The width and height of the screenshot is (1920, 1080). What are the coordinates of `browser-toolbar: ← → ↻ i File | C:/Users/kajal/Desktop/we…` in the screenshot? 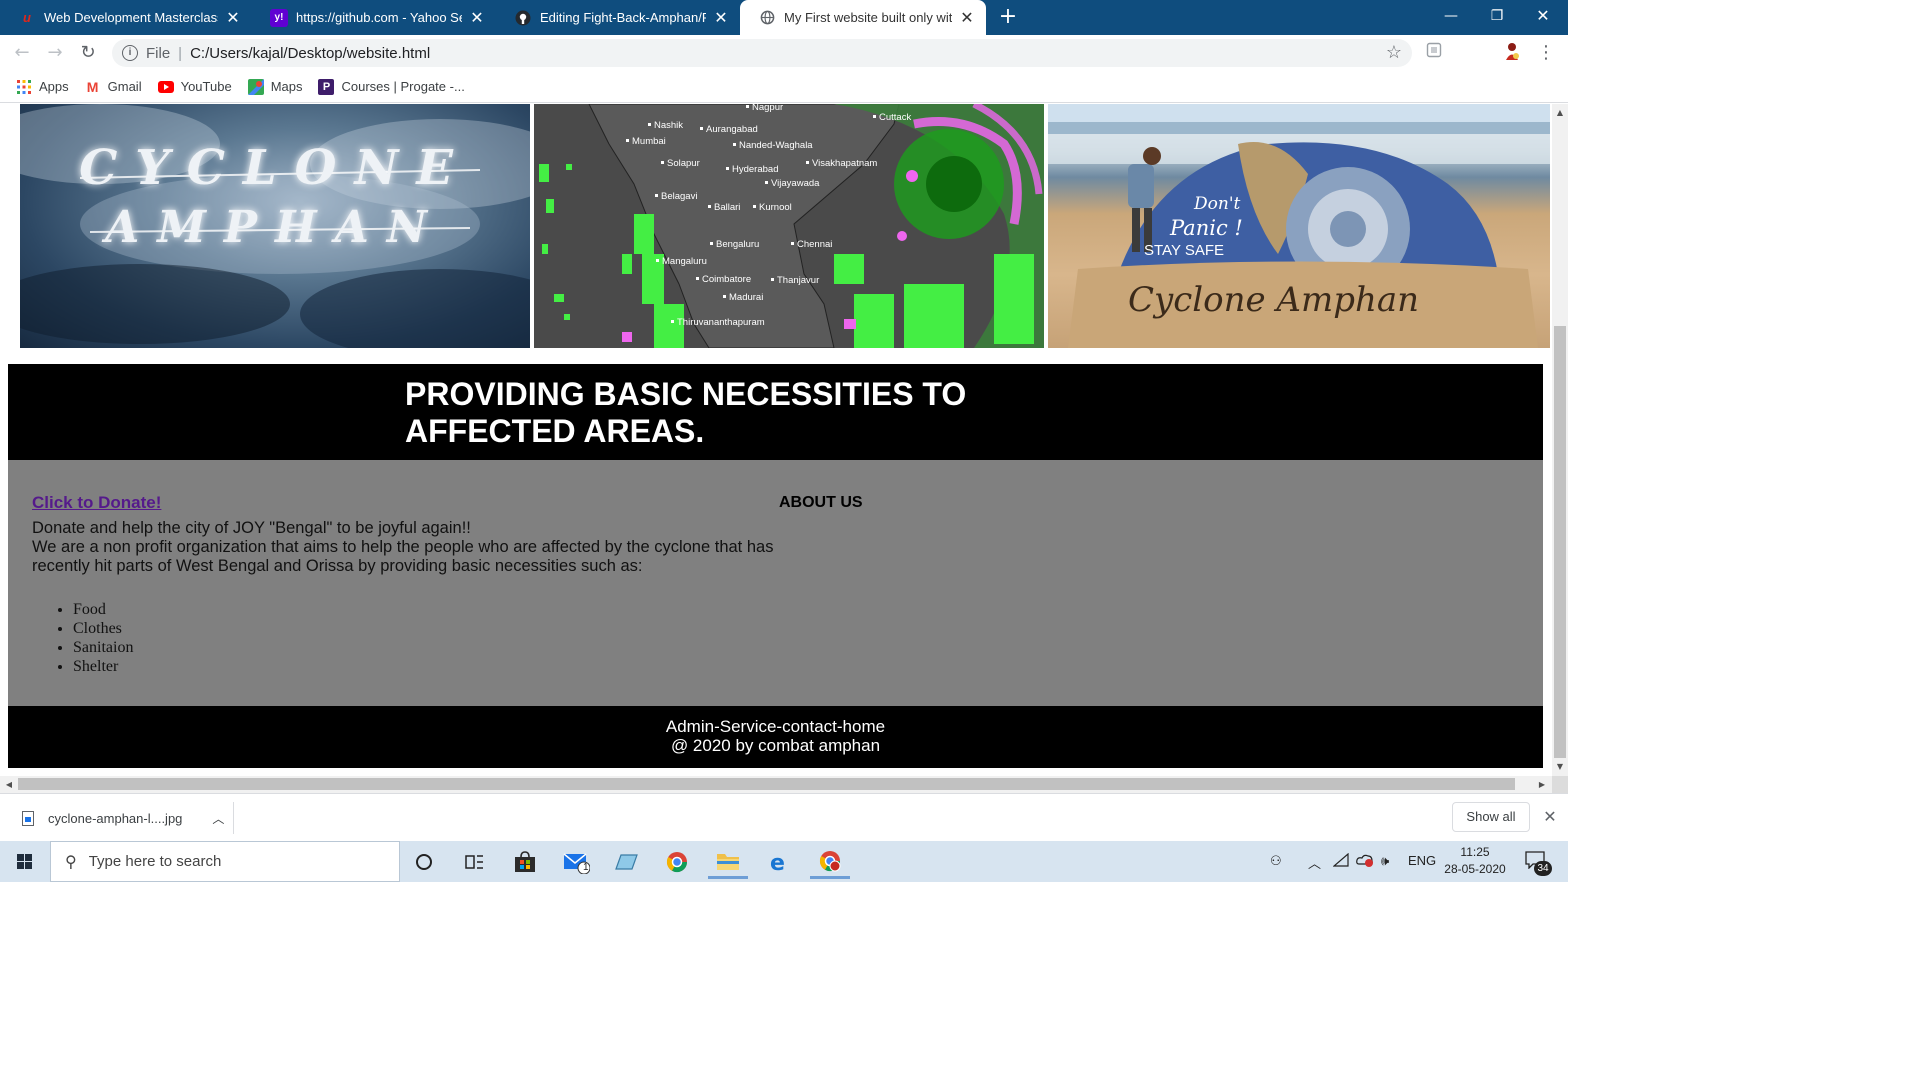 It's located at (784, 53).